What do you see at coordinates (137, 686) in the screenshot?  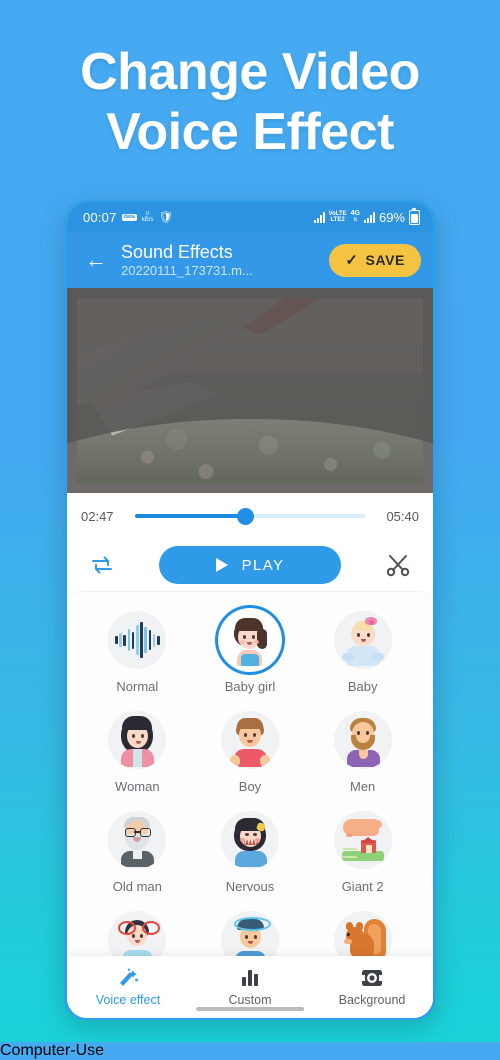 I see `effect-item-label: Normal` at bounding box center [137, 686].